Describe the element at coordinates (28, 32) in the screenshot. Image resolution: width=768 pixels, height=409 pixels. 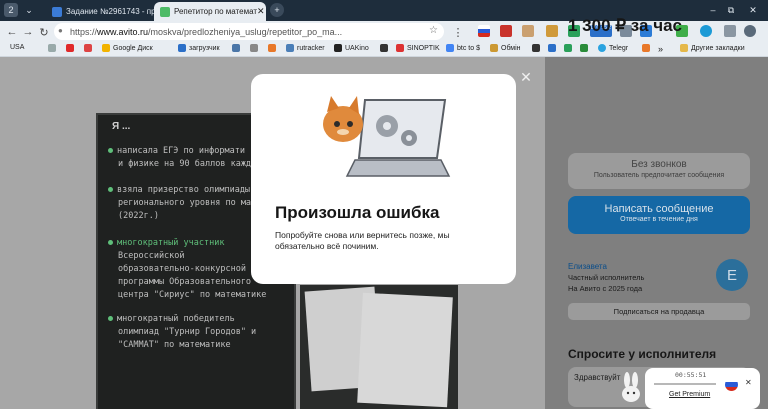
I see `forward-arrow-icon: →` at that location.